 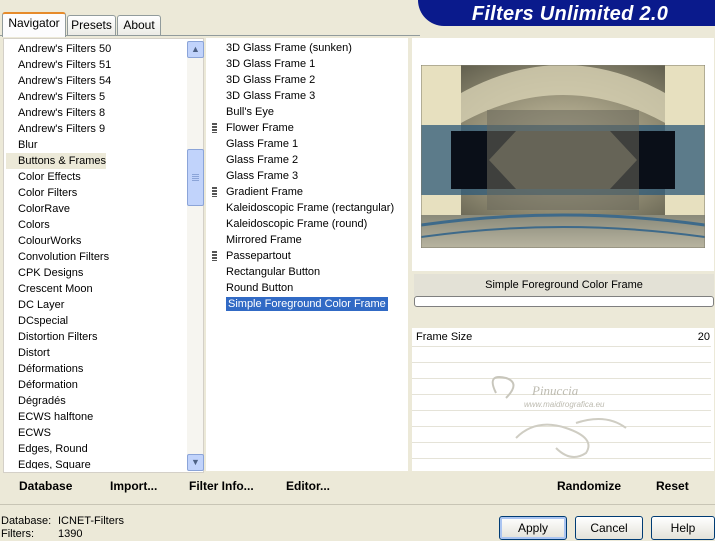 What do you see at coordinates (273, 272) in the screenshot?
I see `filter-item-label: Rectangular Button` at bounding box center [273, 272].